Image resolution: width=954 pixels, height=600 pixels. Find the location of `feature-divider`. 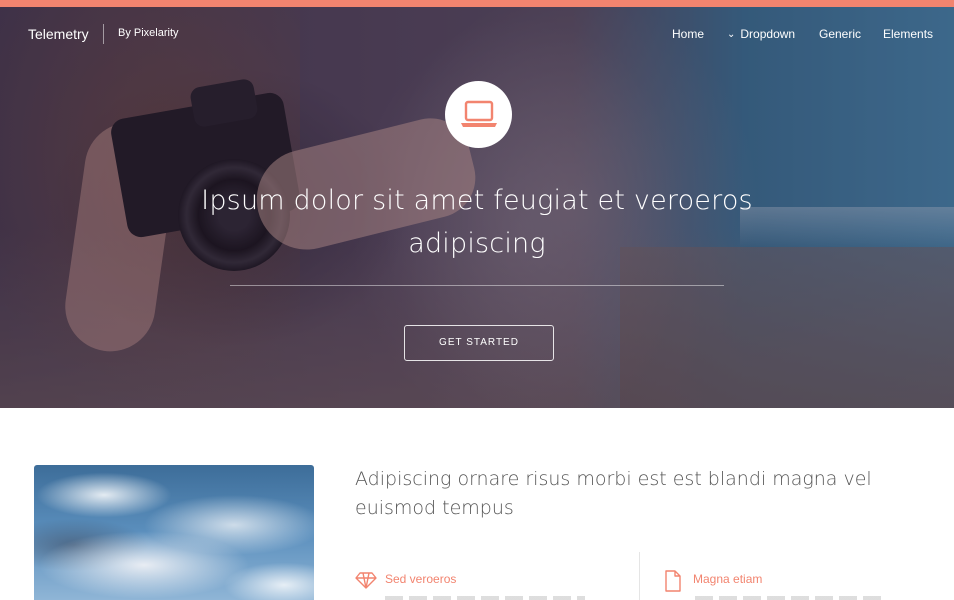

feature-divider is located at coordinates (639, 576).